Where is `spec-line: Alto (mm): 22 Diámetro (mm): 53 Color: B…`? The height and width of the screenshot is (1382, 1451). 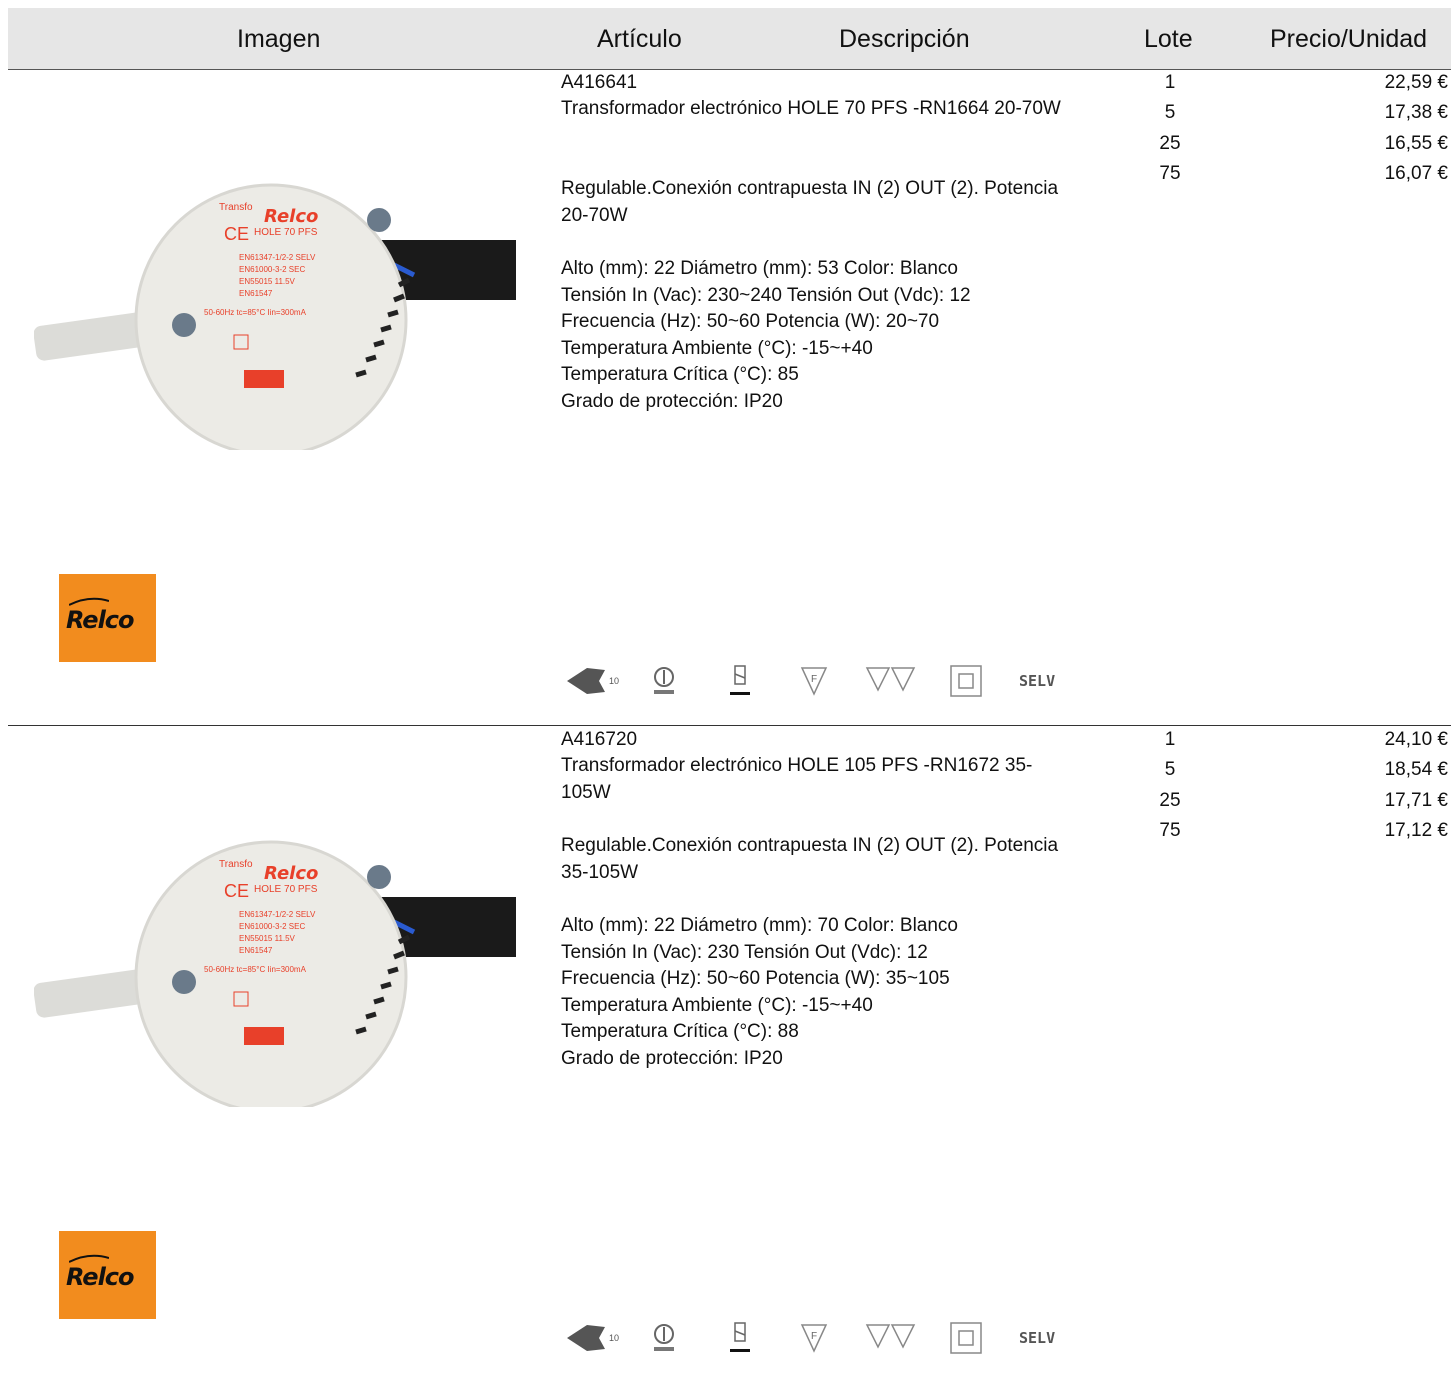 spec-line: Alto (mm): 22 Diámetro (mm): 53 Color: B… is located at coordinates (759, 268).